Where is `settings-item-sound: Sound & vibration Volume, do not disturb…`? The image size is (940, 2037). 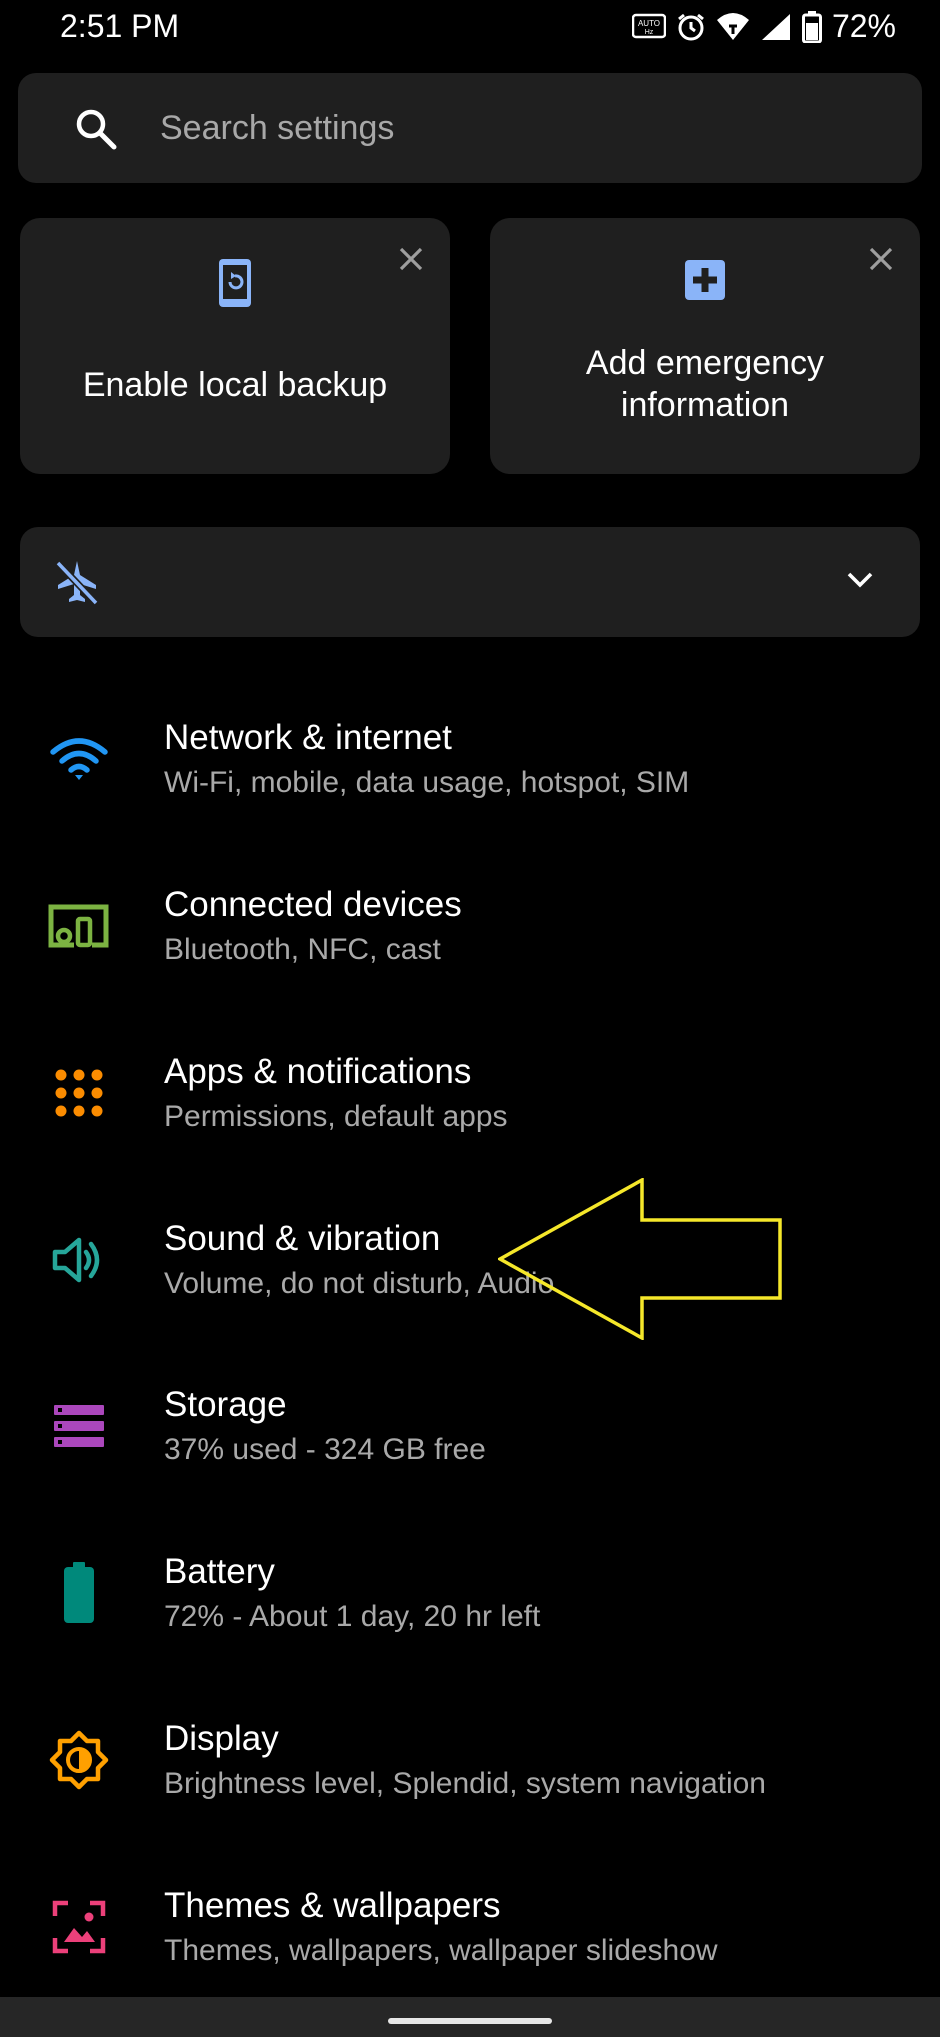 settings-item-sound: Sound & vibration Volume, do not disturb… is located at coordinates (470, 1260).